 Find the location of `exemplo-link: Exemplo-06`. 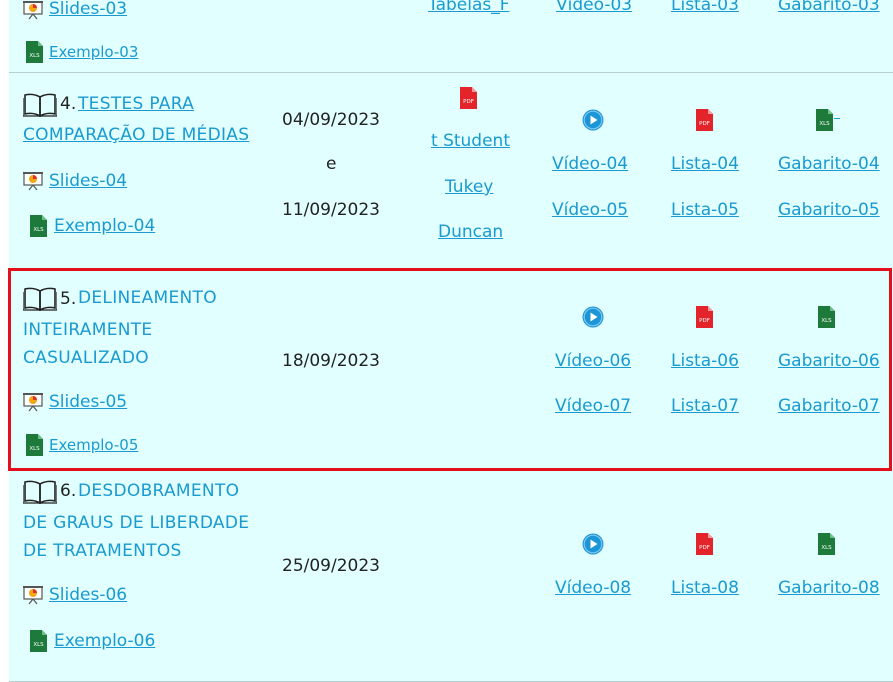

exemplo-link: Exemplo-06 is located at coordinates (104, 641).